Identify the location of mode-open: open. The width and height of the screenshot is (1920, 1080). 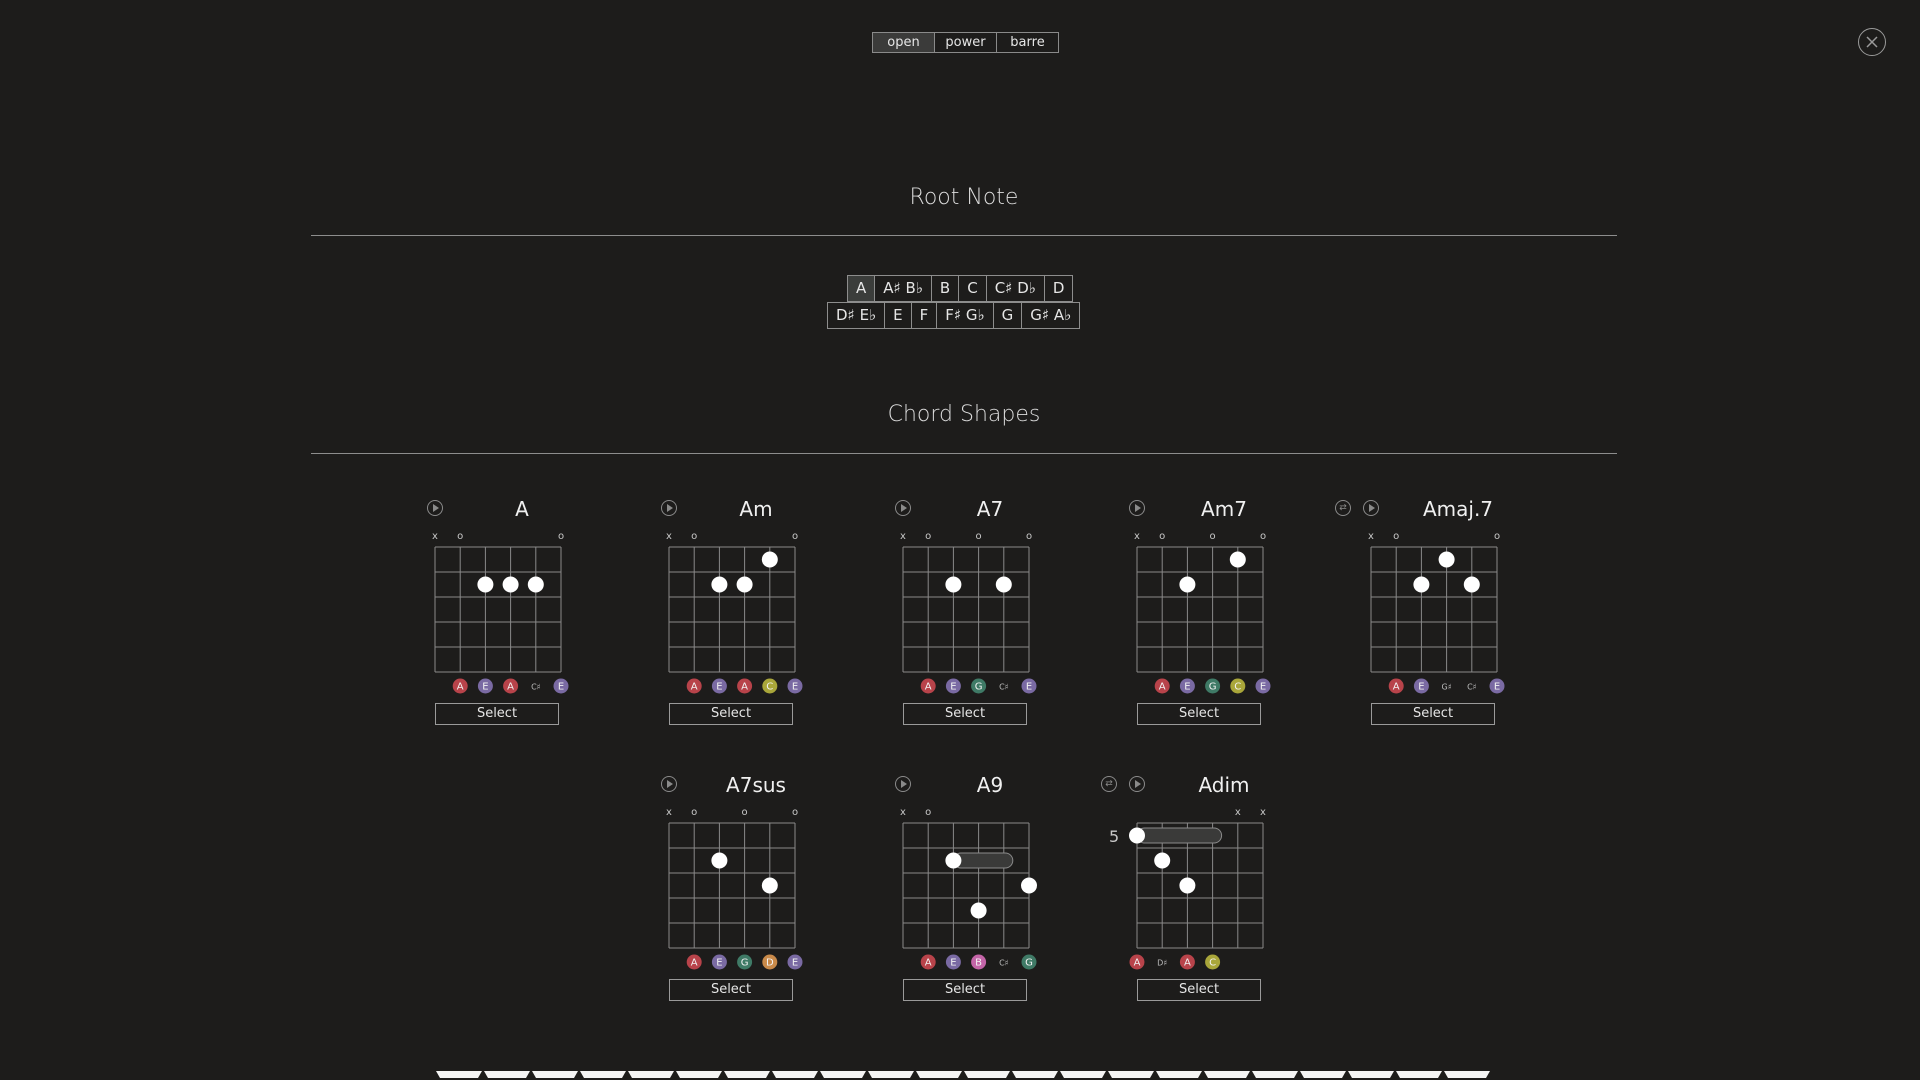
(904, 42).